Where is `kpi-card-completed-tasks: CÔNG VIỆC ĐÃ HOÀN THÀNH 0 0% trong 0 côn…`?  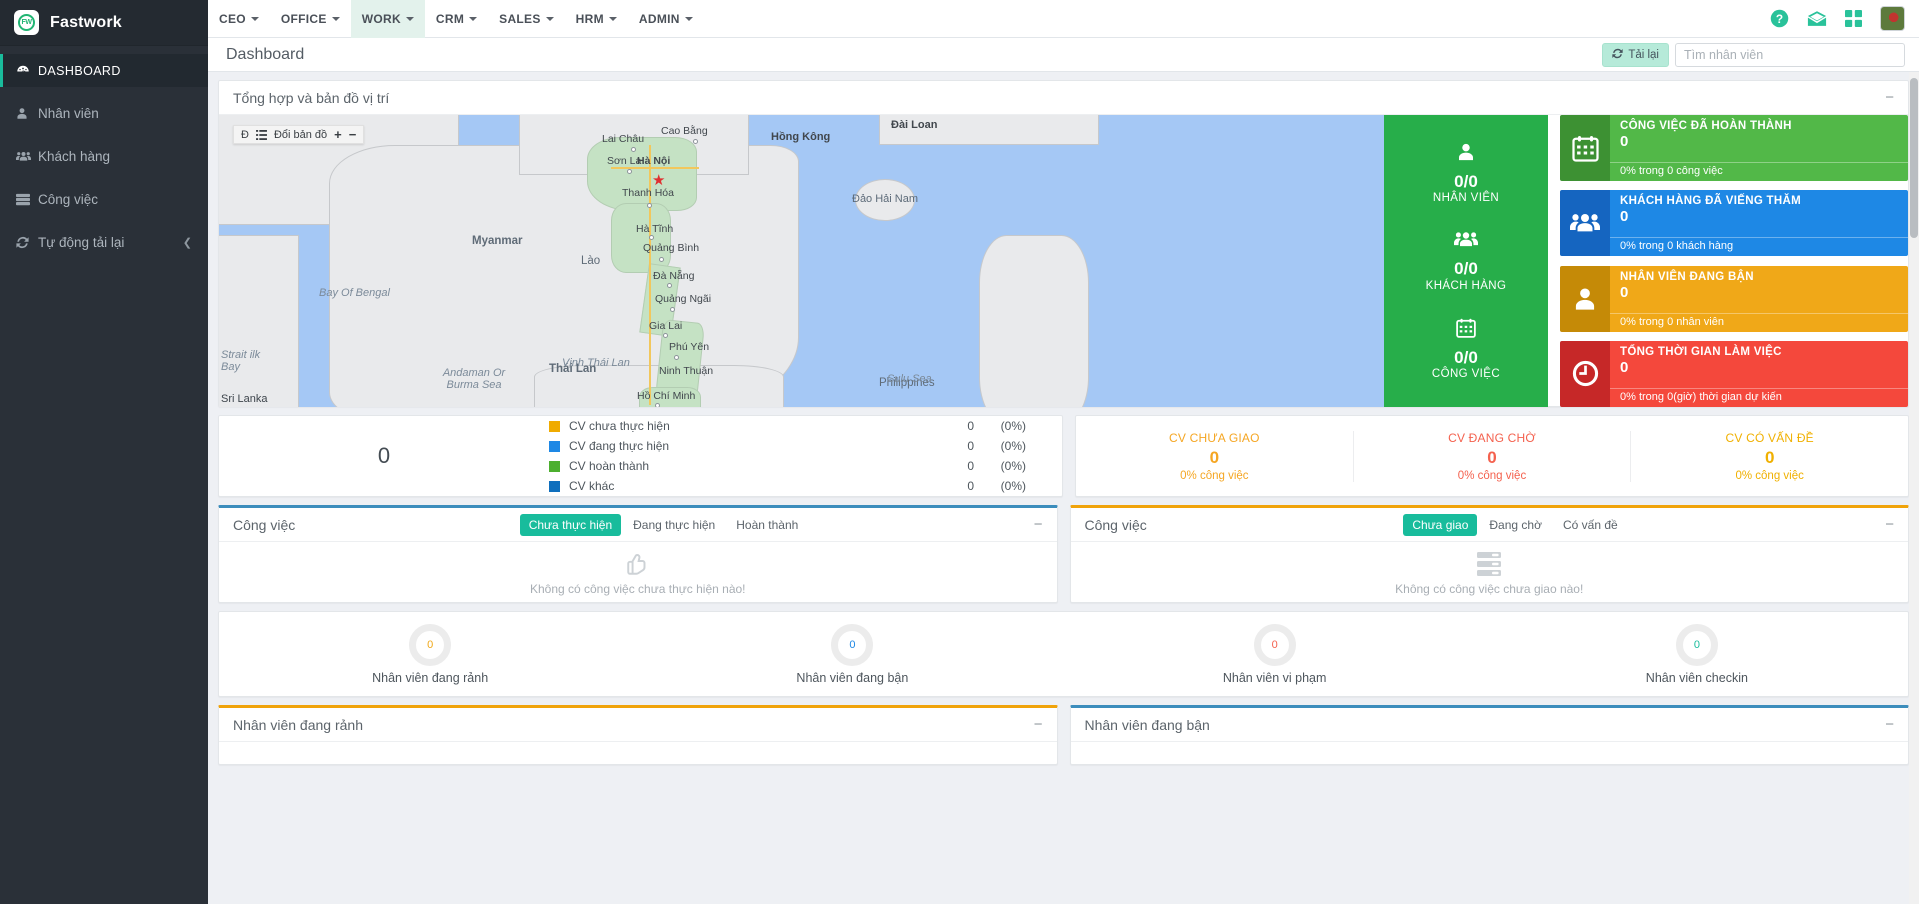
kpi-card-completed-tasks: CÔNG VIỆC ĐÃ HOÀN THÀNH 0 0% trong 0 côn… is located at coordinates (1734, 148).